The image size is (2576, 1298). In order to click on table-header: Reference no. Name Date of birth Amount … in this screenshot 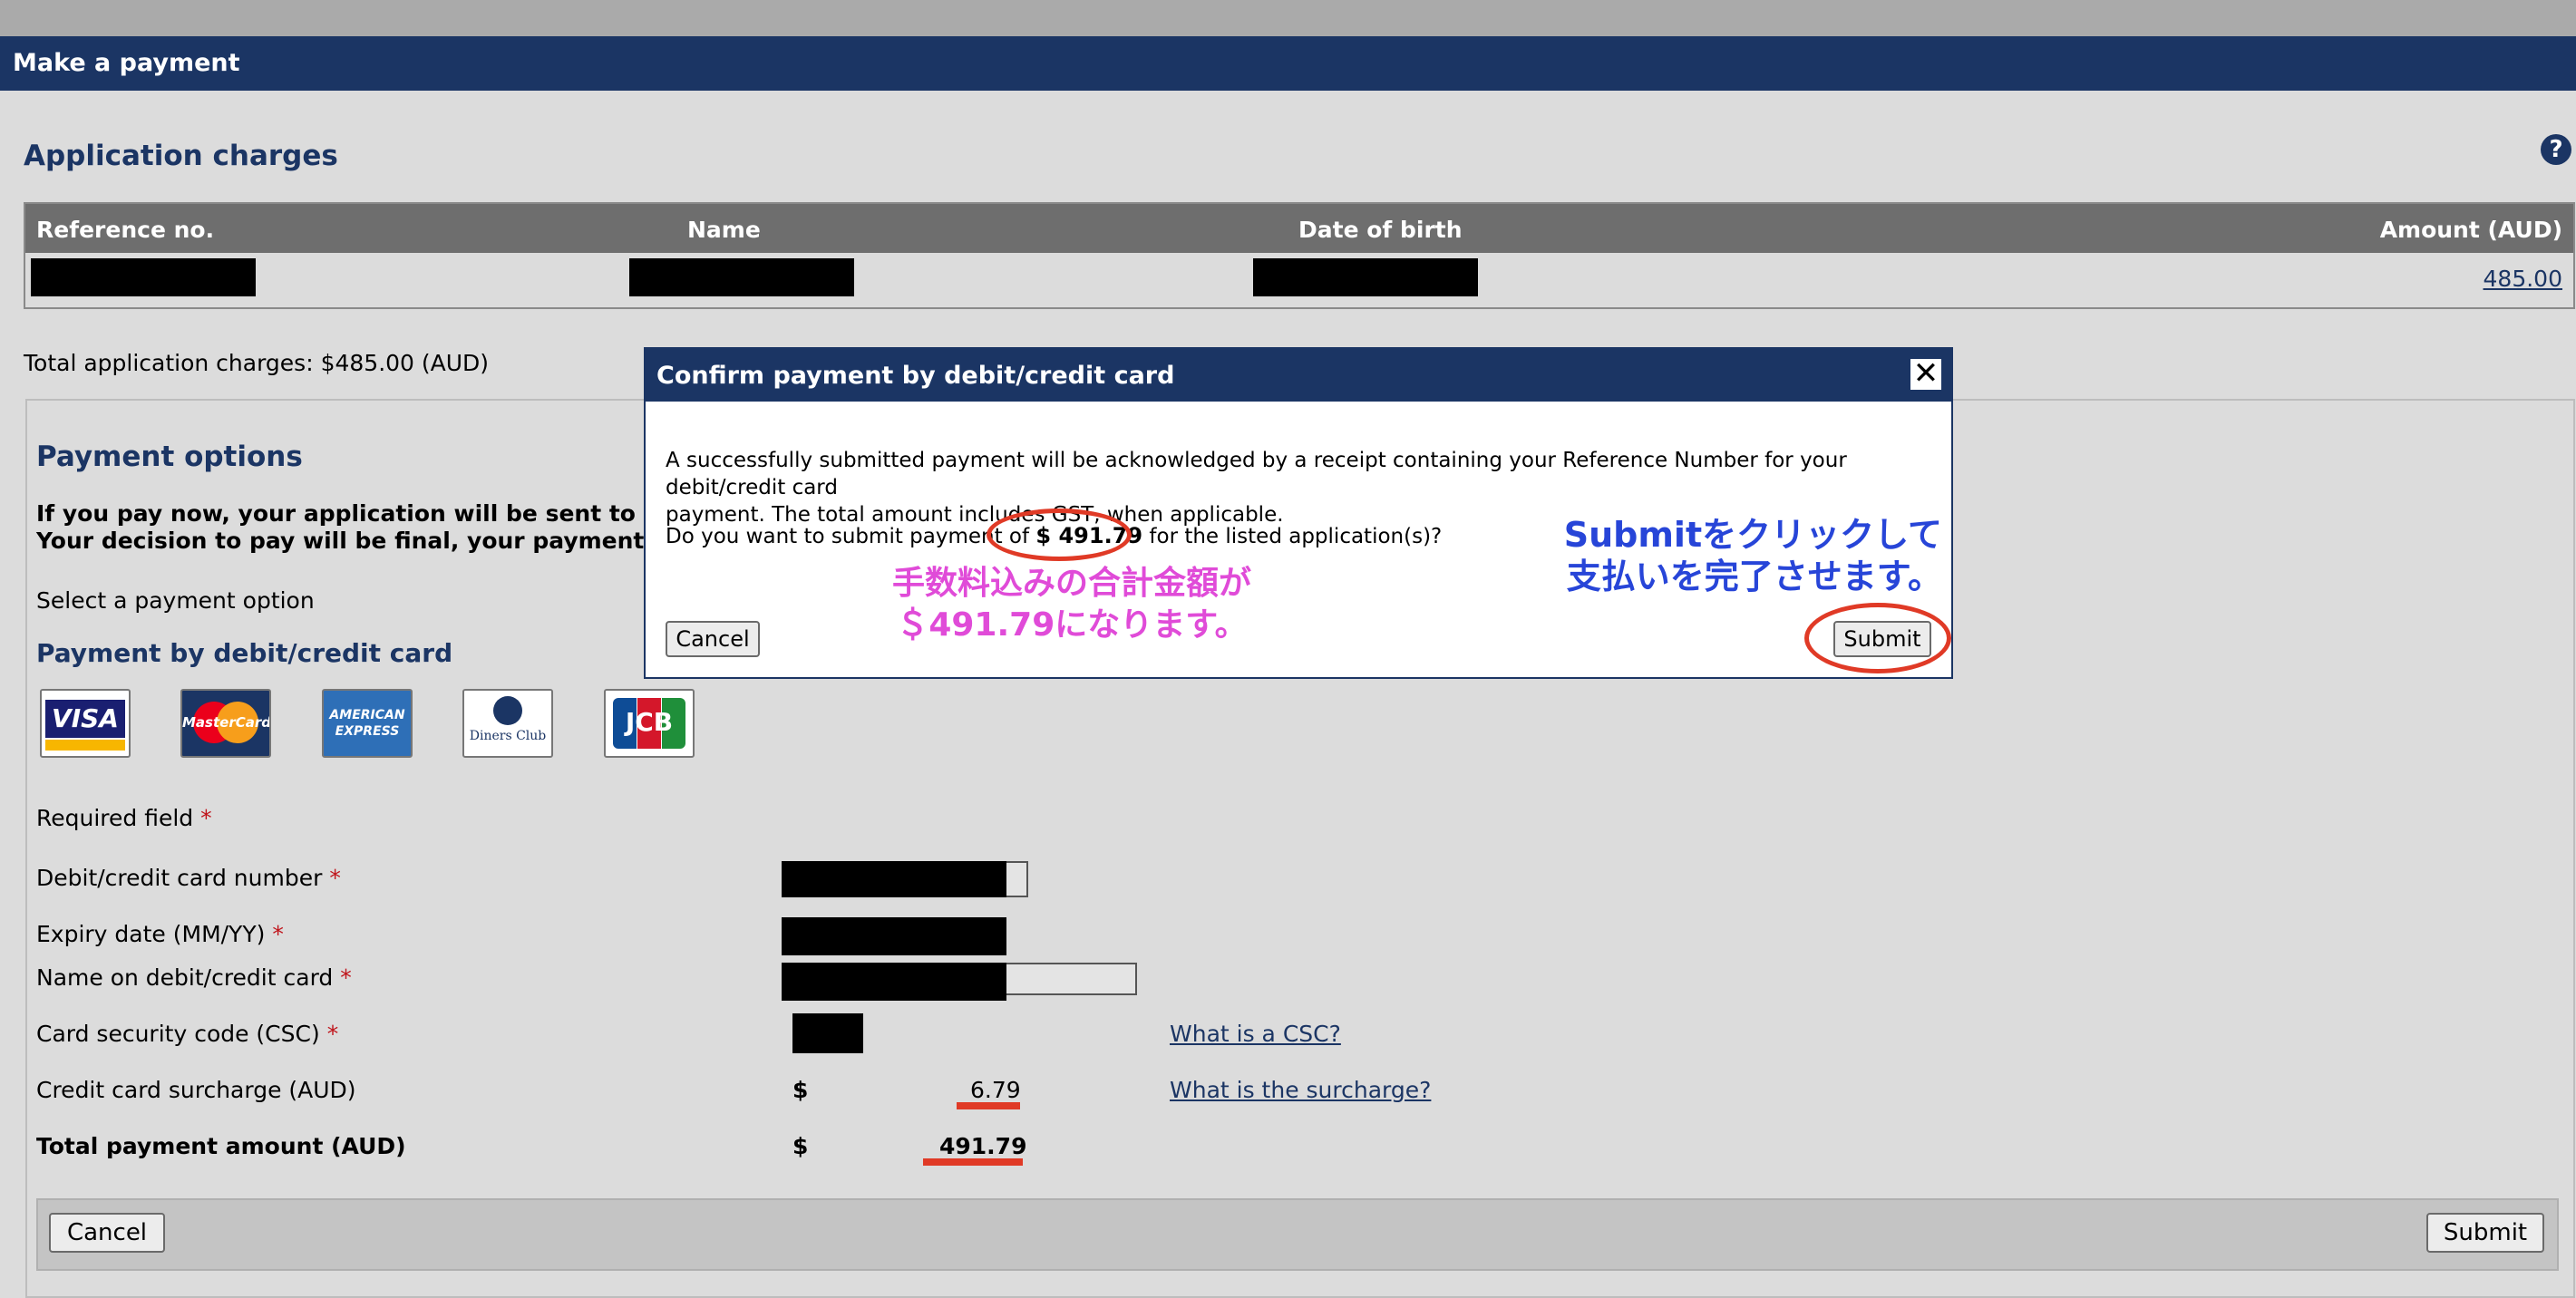, I will do `click(1299, 228)`.